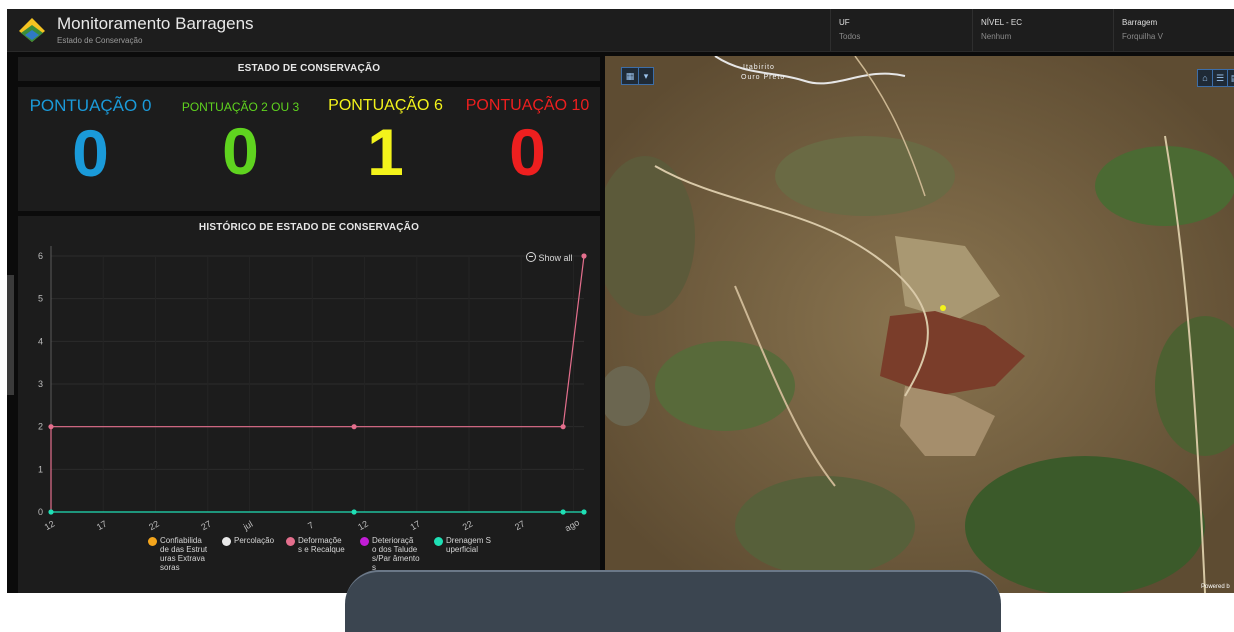 The width and height of the screenshot is (1234, 632). Describe the element at coordinates (1142, 29) in the screenshot. I see `filter-barragem: Barragem Forquilha V` at that location.